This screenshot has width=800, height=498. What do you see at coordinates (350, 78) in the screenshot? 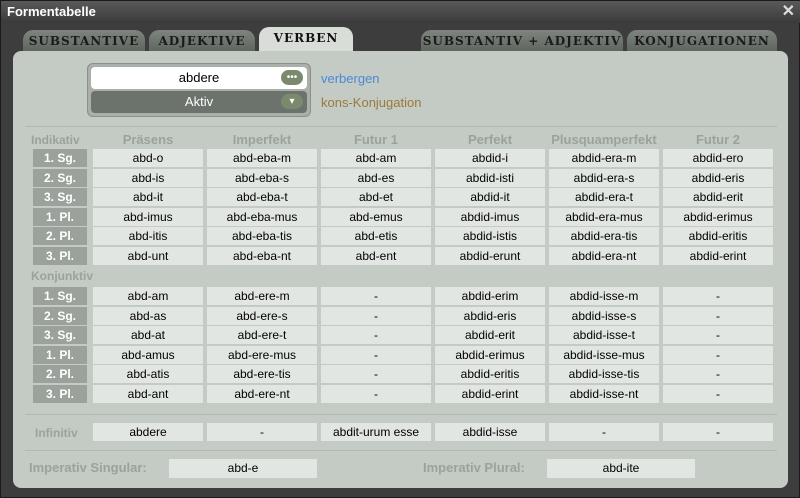
I see `hide-link: verbergen` at bounding box center [350, 78].